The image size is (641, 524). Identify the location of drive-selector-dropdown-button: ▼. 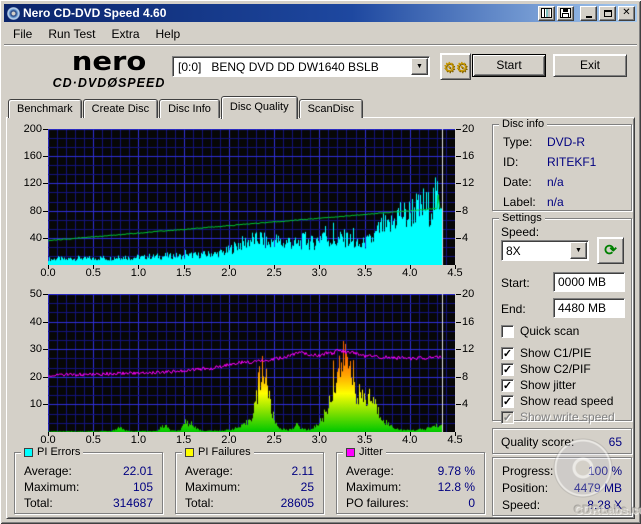
(419, 66).